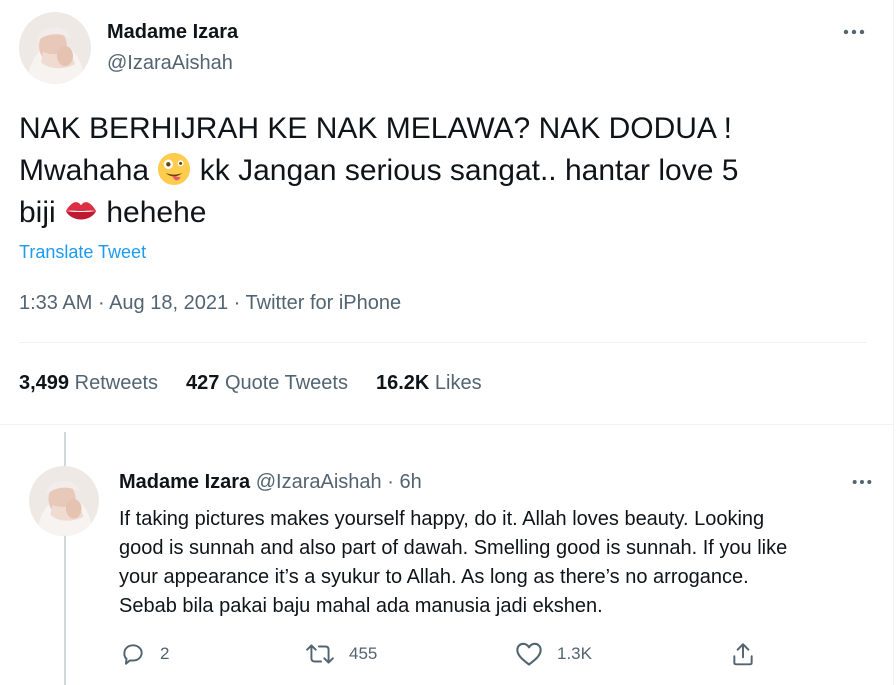 The image size is (896, 685). Describe the element at coordinates (133, 654) in the screenshot. I see `reply-bubble-icon` at that location.